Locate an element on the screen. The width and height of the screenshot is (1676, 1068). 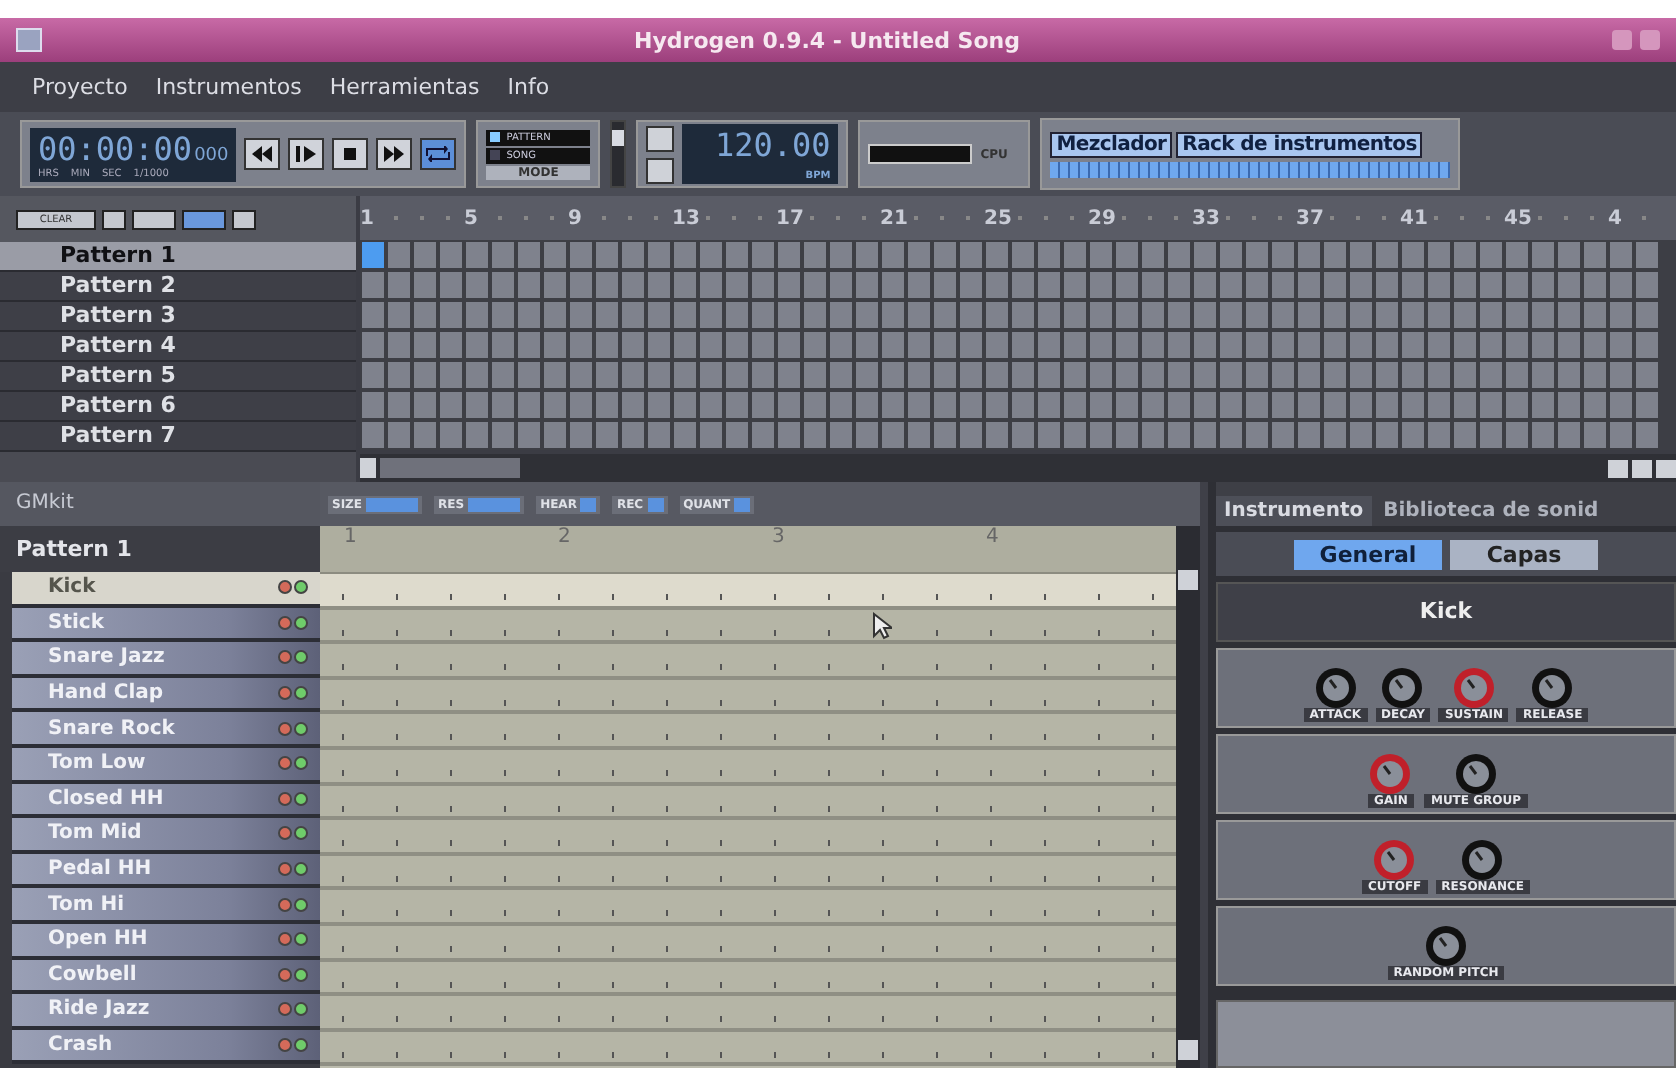
bpm-down-button is located at coordinates (660, 170).